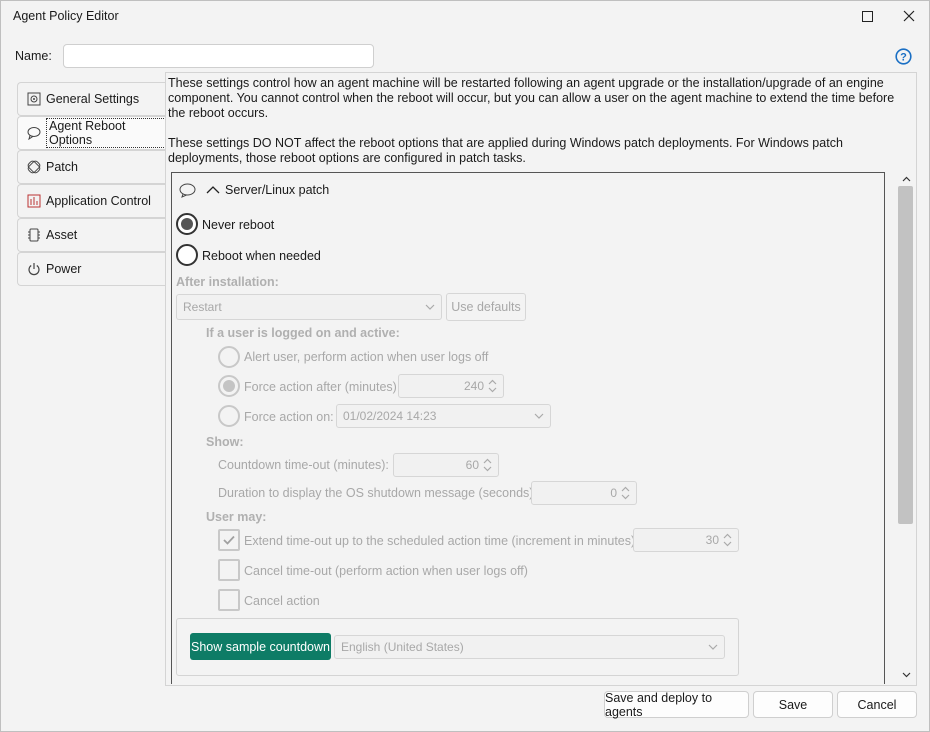 The image size is (930, 732). I want to click on tab-general-settings: General Settings, so click(91, 99).